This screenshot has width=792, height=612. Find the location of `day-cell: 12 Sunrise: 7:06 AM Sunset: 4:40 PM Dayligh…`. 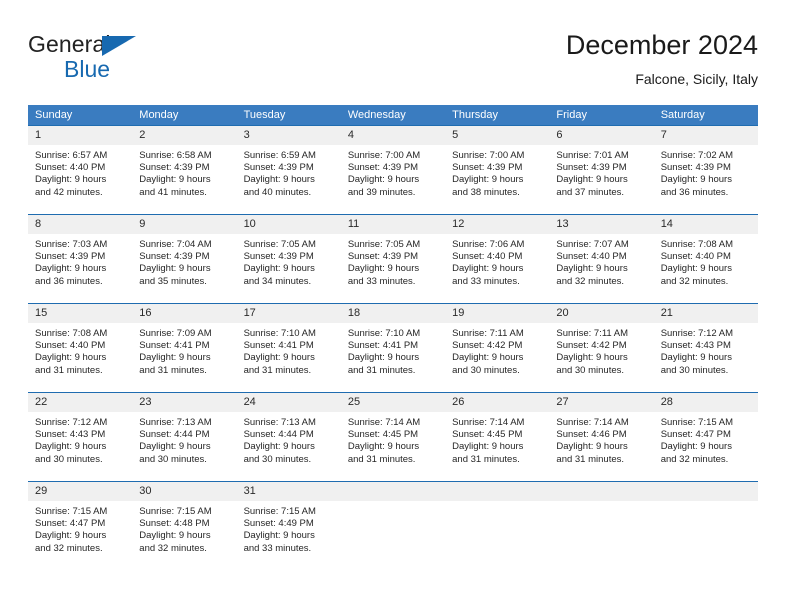

day-cell: 12 Sunrise: 7:06 AM Sunset: 4:40 PM Dayligh… is located at coordinates (497, 259).